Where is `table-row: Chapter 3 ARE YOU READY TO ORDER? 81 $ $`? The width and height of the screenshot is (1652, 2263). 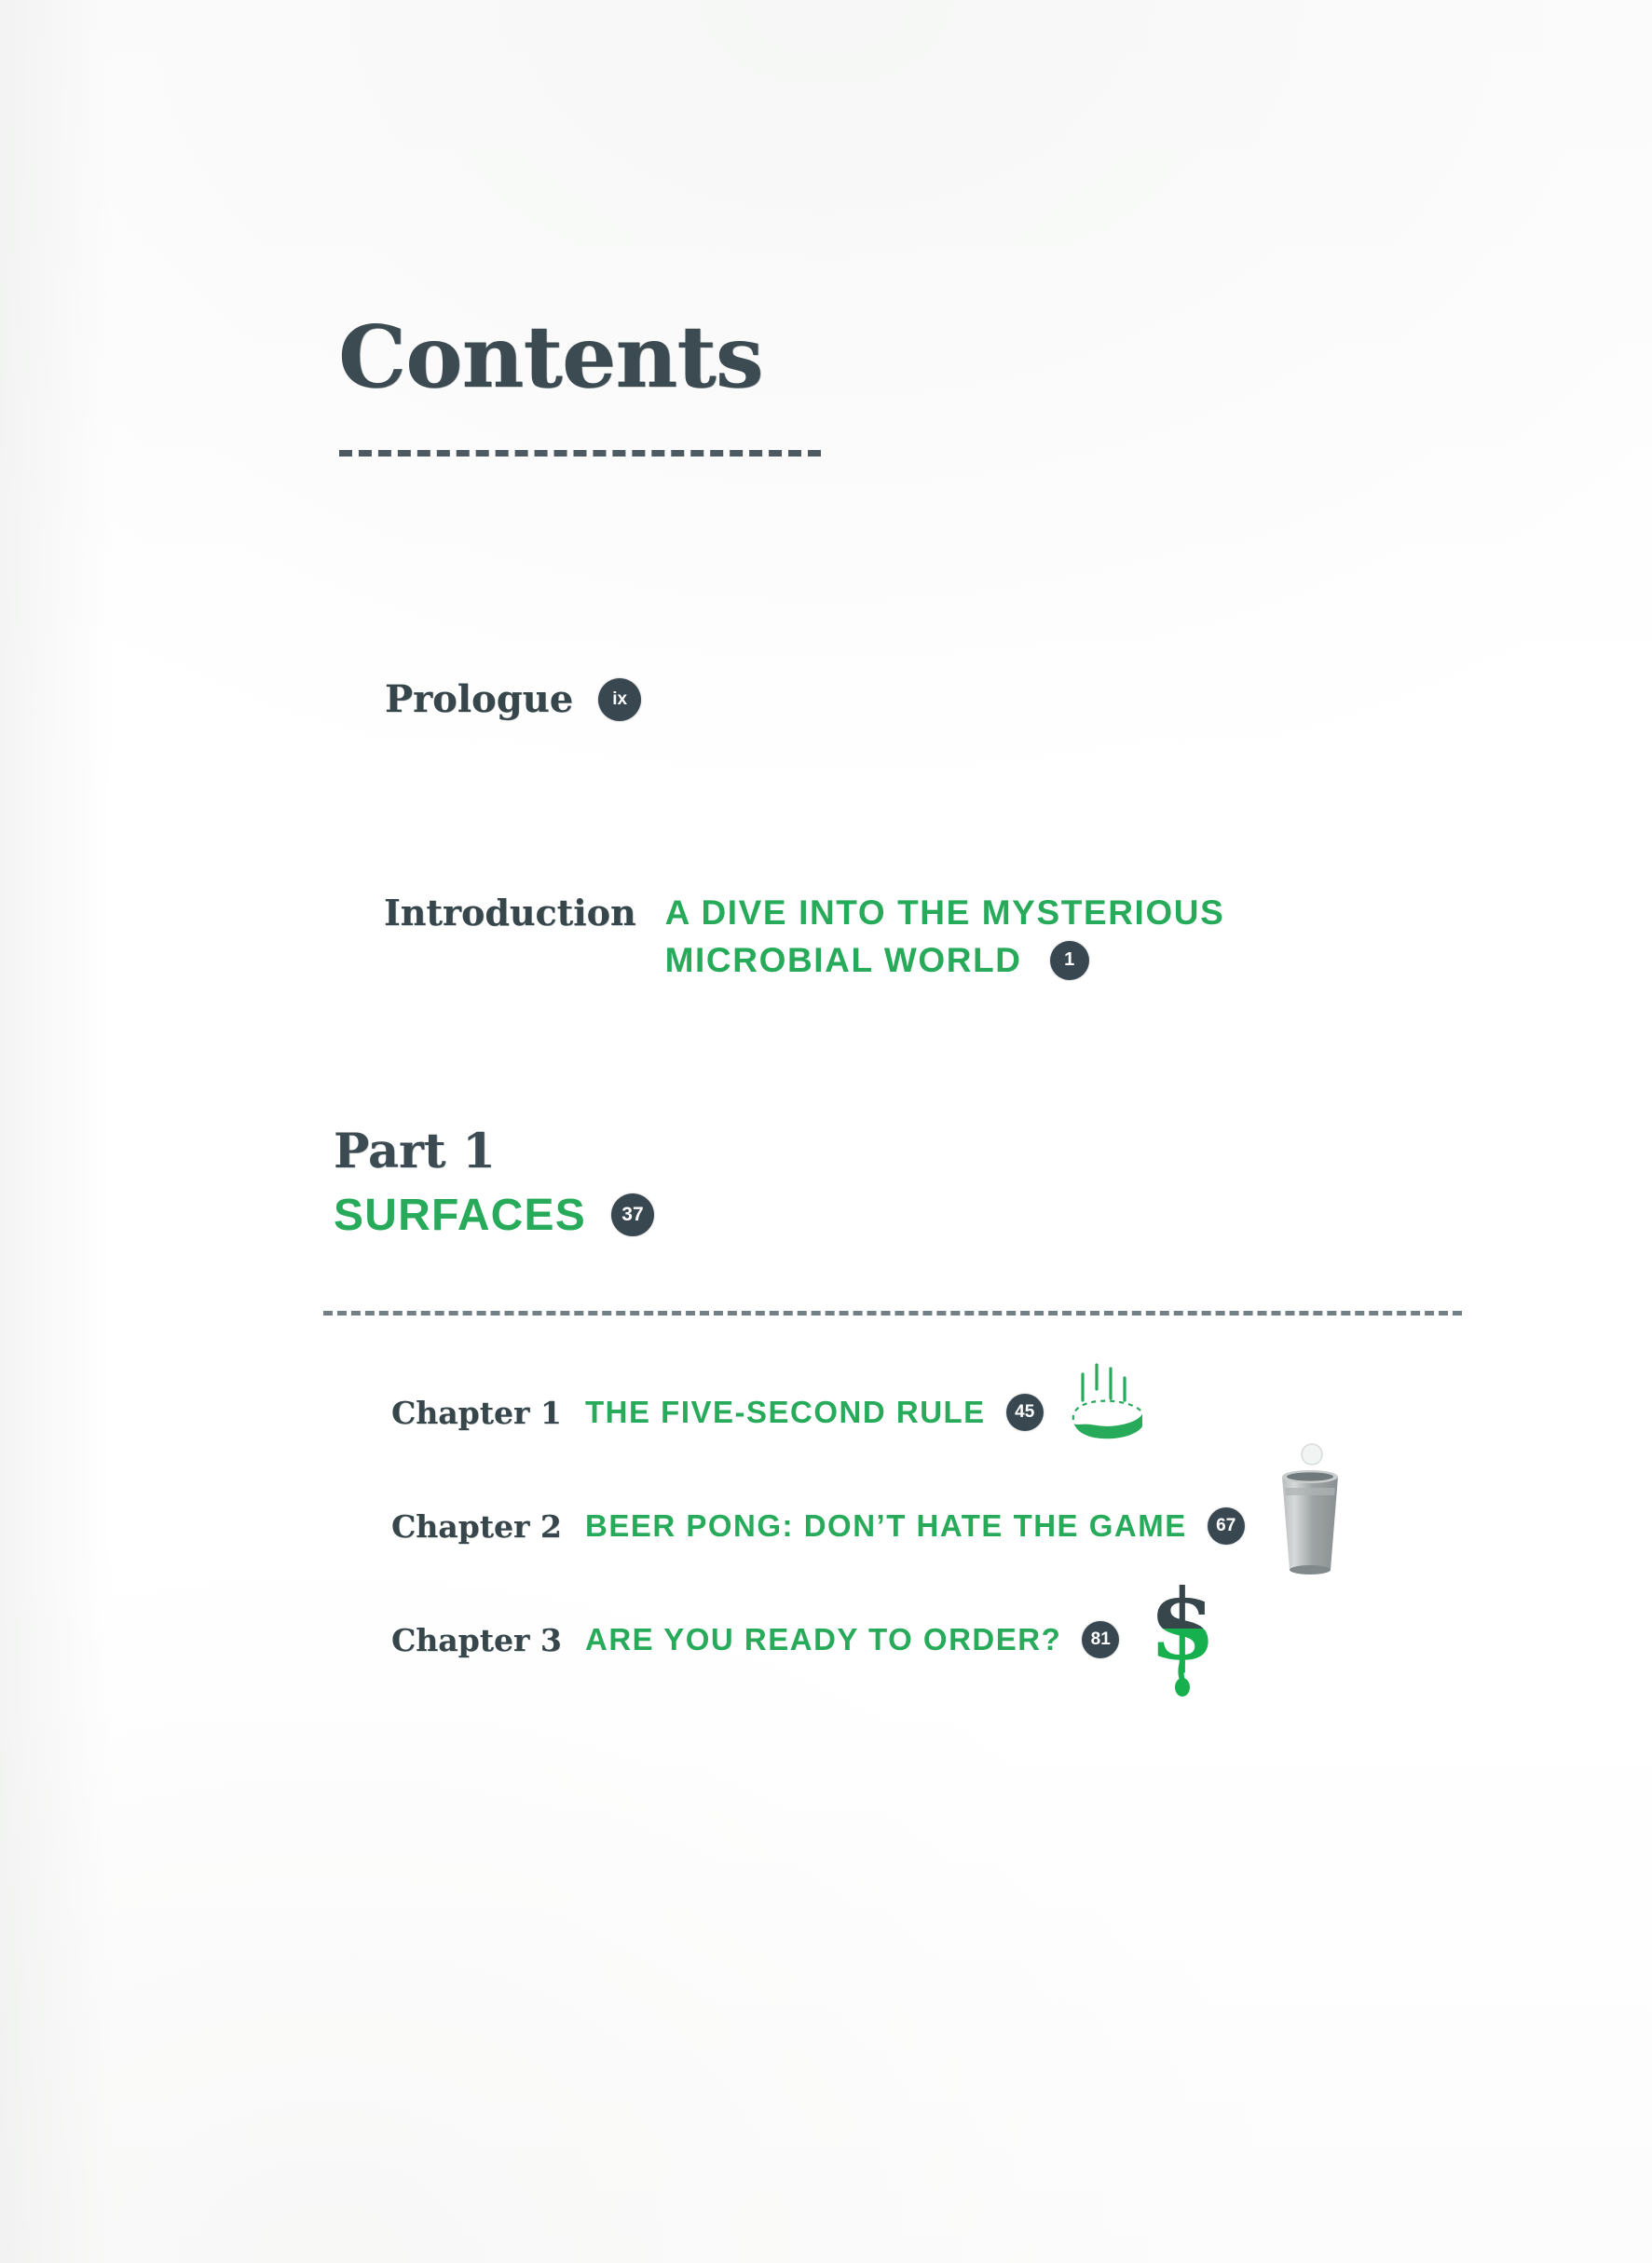
table-row: Chapter 3 ARE YOU READY TO ORDER? 81 $ $ is located at coordinates (950, 1633).